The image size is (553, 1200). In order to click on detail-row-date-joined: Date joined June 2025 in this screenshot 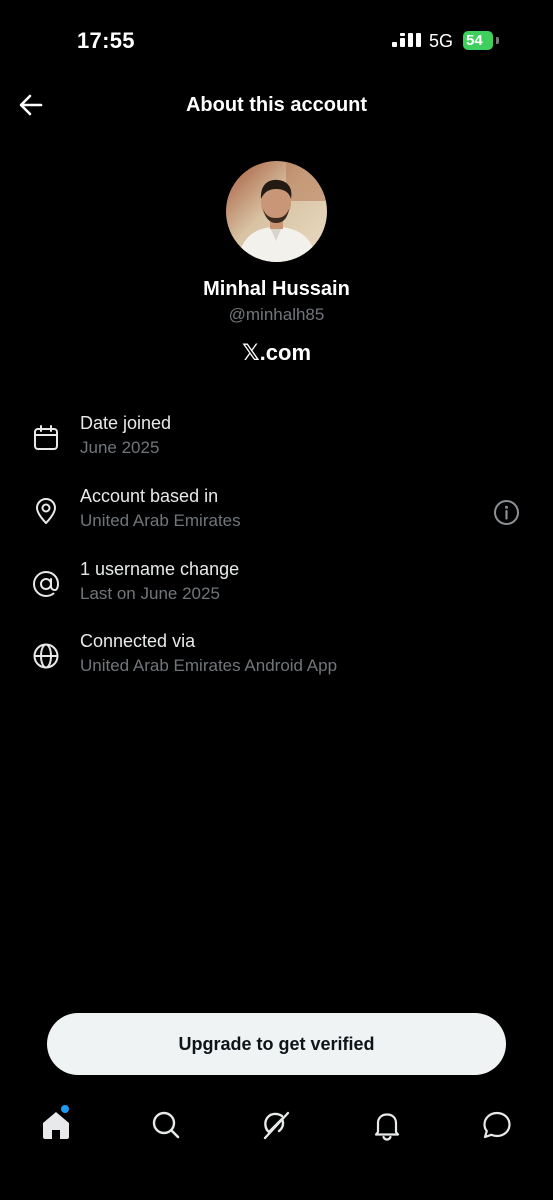, I will do `click(276, 443)`.